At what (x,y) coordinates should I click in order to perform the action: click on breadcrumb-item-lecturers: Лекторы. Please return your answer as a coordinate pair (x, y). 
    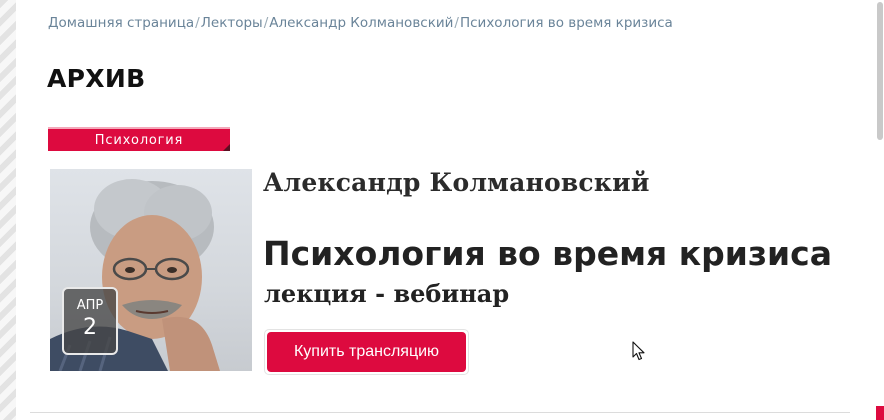
    Looking at the image, I should click on (232, 23).